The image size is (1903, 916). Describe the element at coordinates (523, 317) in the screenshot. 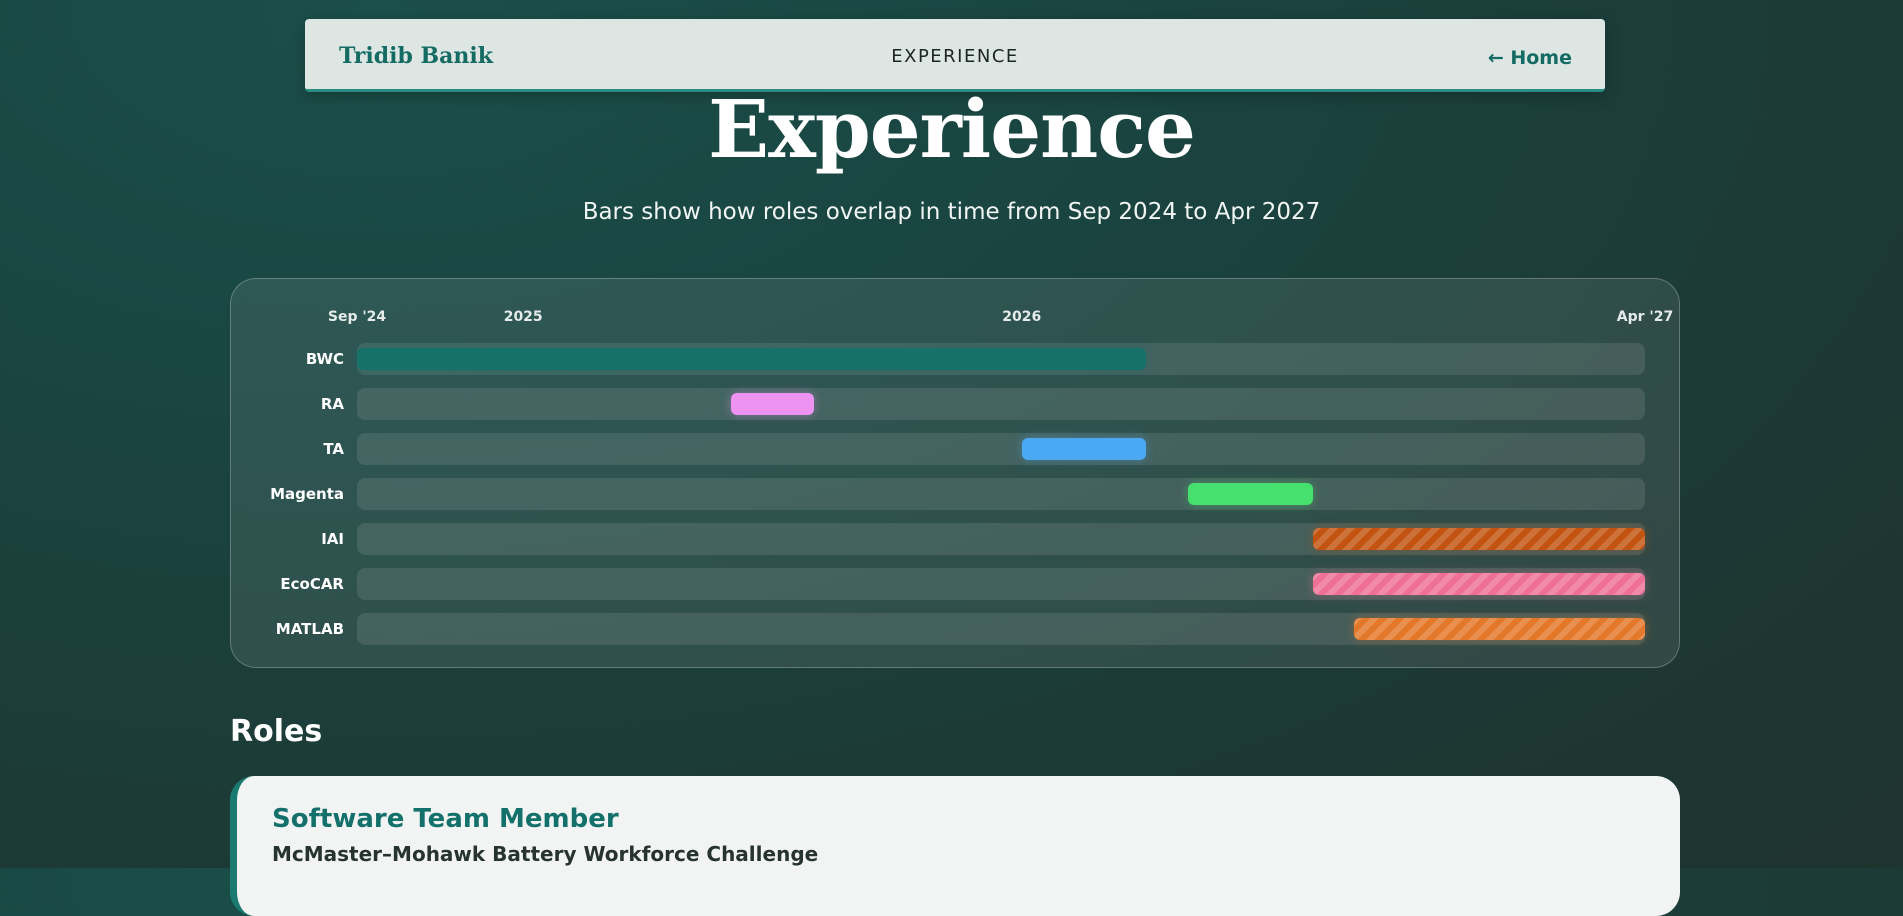

I see `axis-tick-label: 2025` at that location.